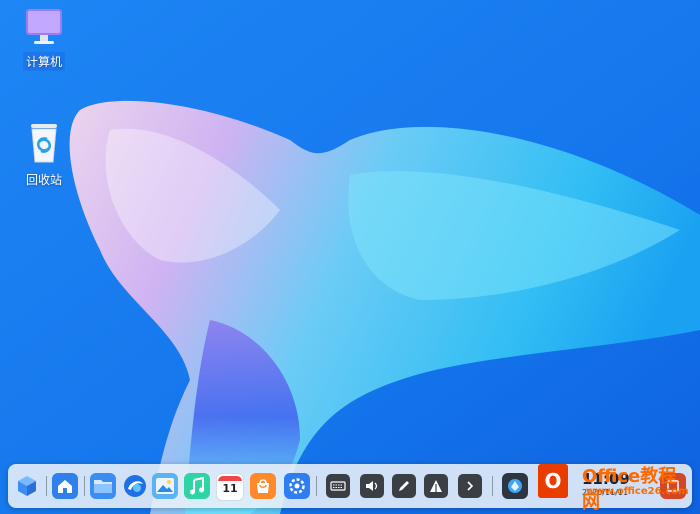  I want to click on notification-icon, so click(673, 486).